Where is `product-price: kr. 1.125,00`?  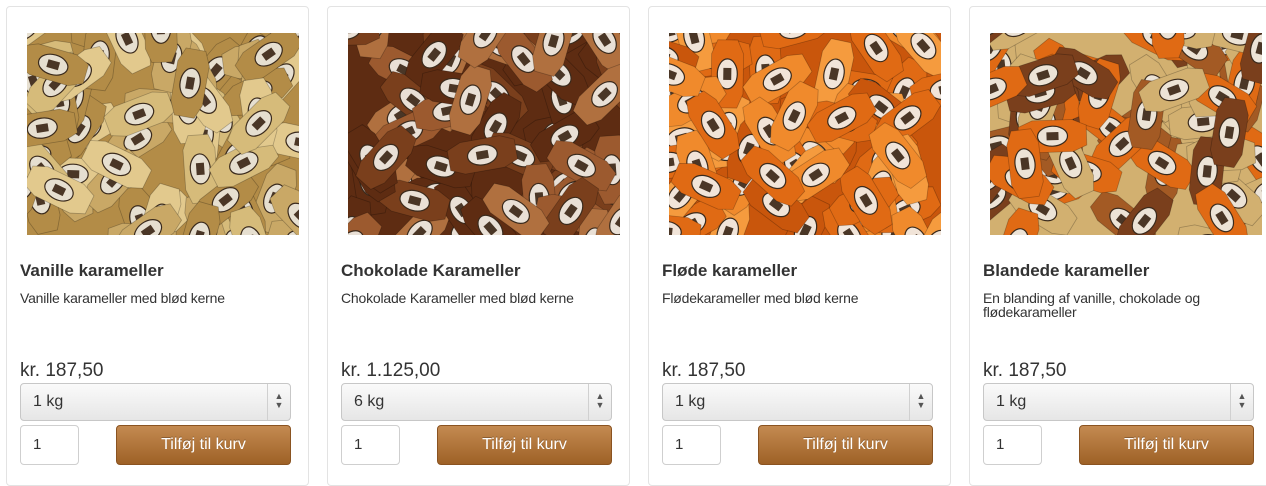
product-price: kr. 1.125,00 is located at coordinates (391, 370).